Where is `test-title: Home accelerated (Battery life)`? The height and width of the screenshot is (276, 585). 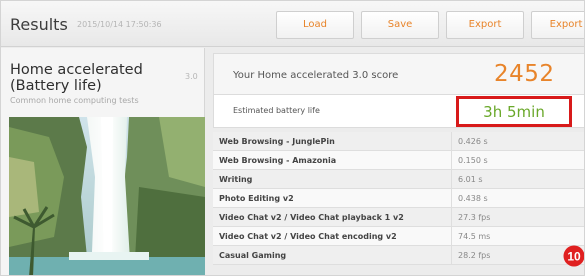 test-title: Home accelerated (Battery life) is located at coordinates (76, 78).